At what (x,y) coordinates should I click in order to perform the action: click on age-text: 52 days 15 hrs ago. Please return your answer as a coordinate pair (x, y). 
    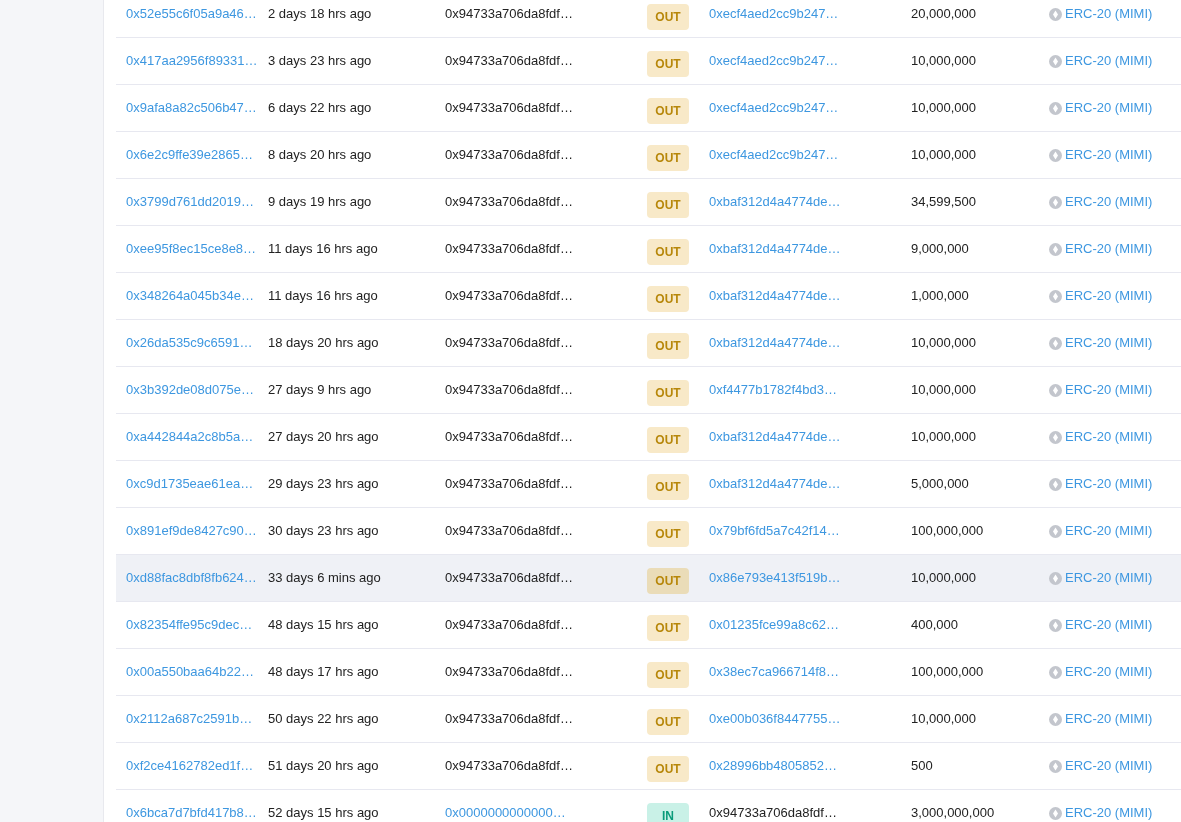
    Looking at the image, I should click on (323, 813).